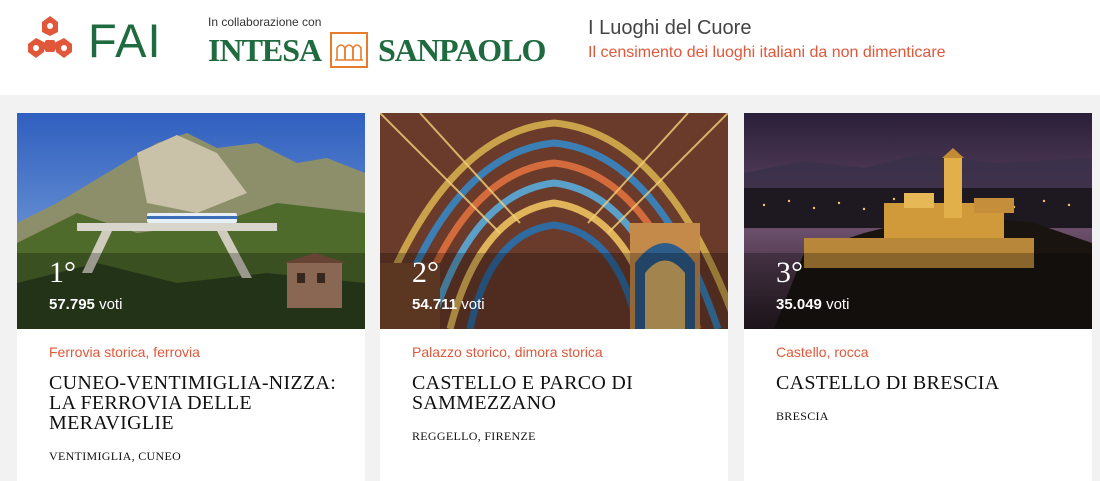 The width and height of the screenshot is (1100, 481). I want to click on partner-logo-intesa: INTESA, so click(265, 50).